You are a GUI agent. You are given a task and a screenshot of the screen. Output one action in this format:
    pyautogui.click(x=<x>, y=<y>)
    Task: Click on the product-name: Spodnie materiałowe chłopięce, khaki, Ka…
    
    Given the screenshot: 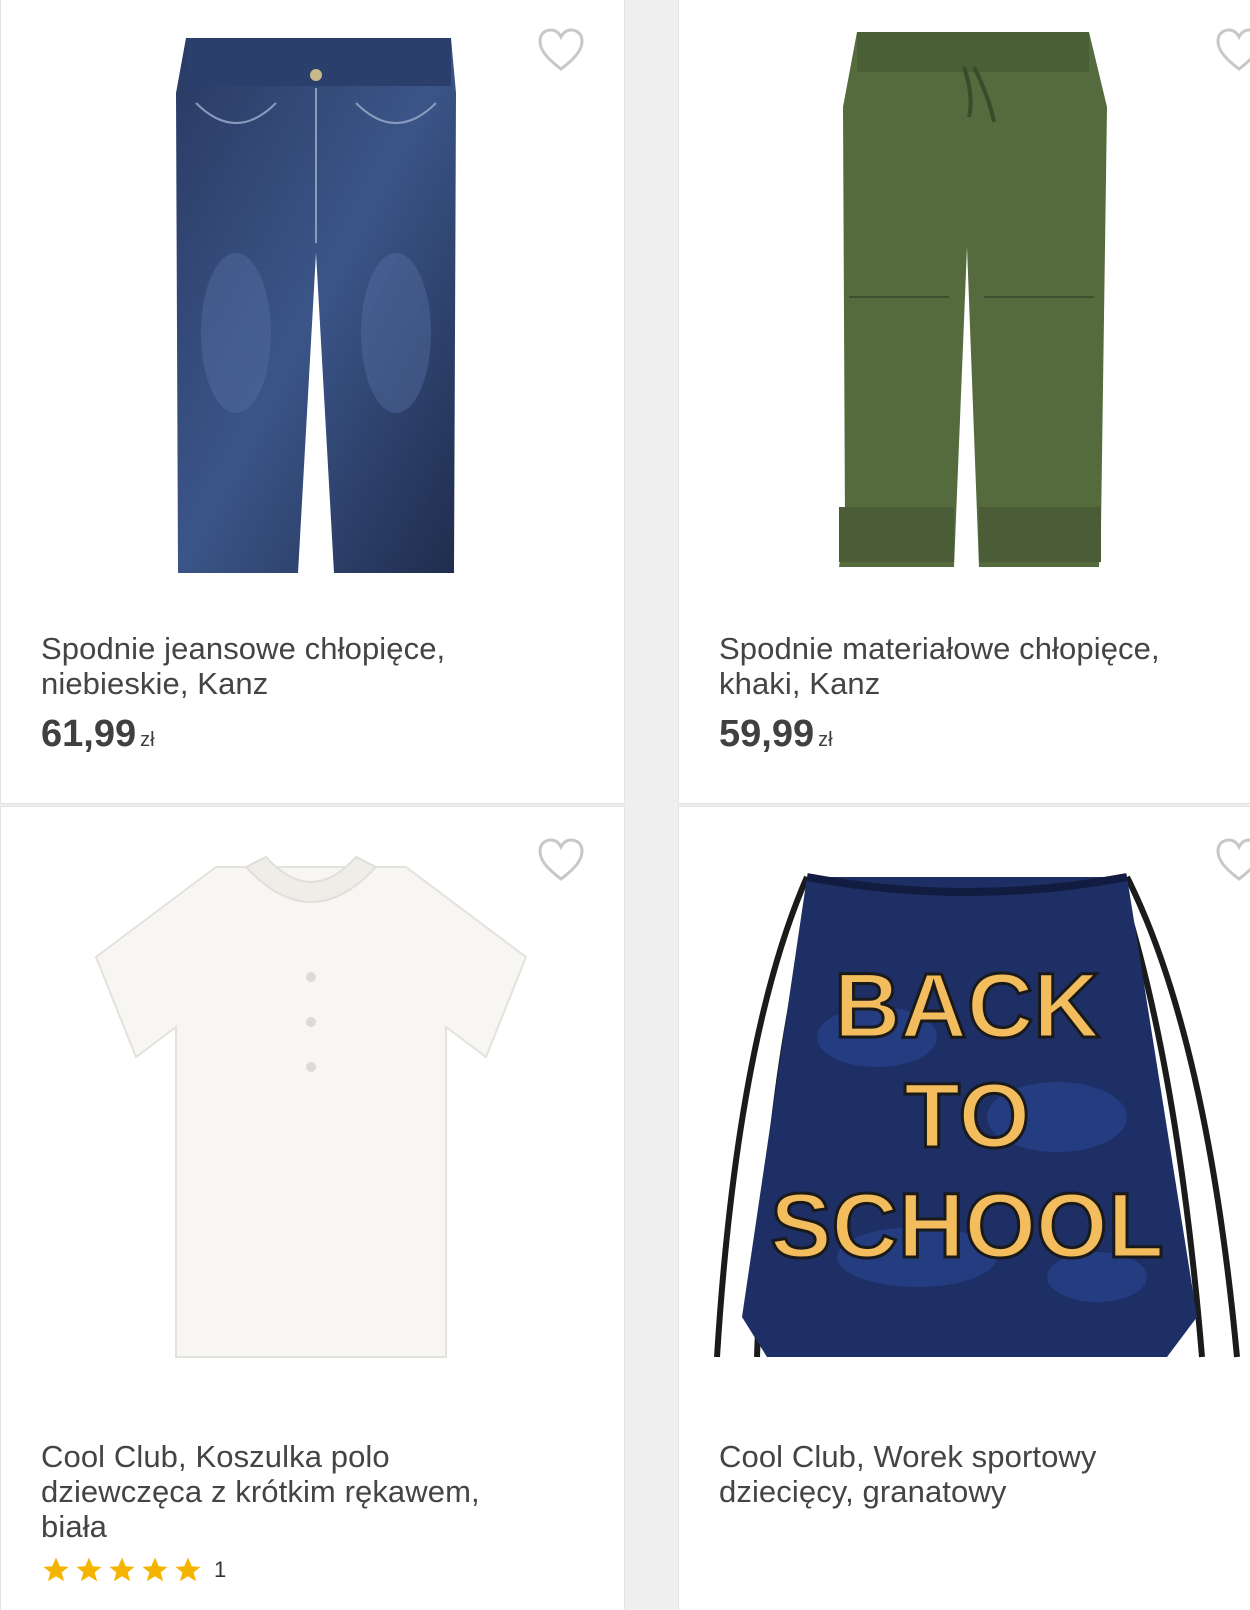 What is the action you would take?
    pyautogui.click(x=979, y=666)
    